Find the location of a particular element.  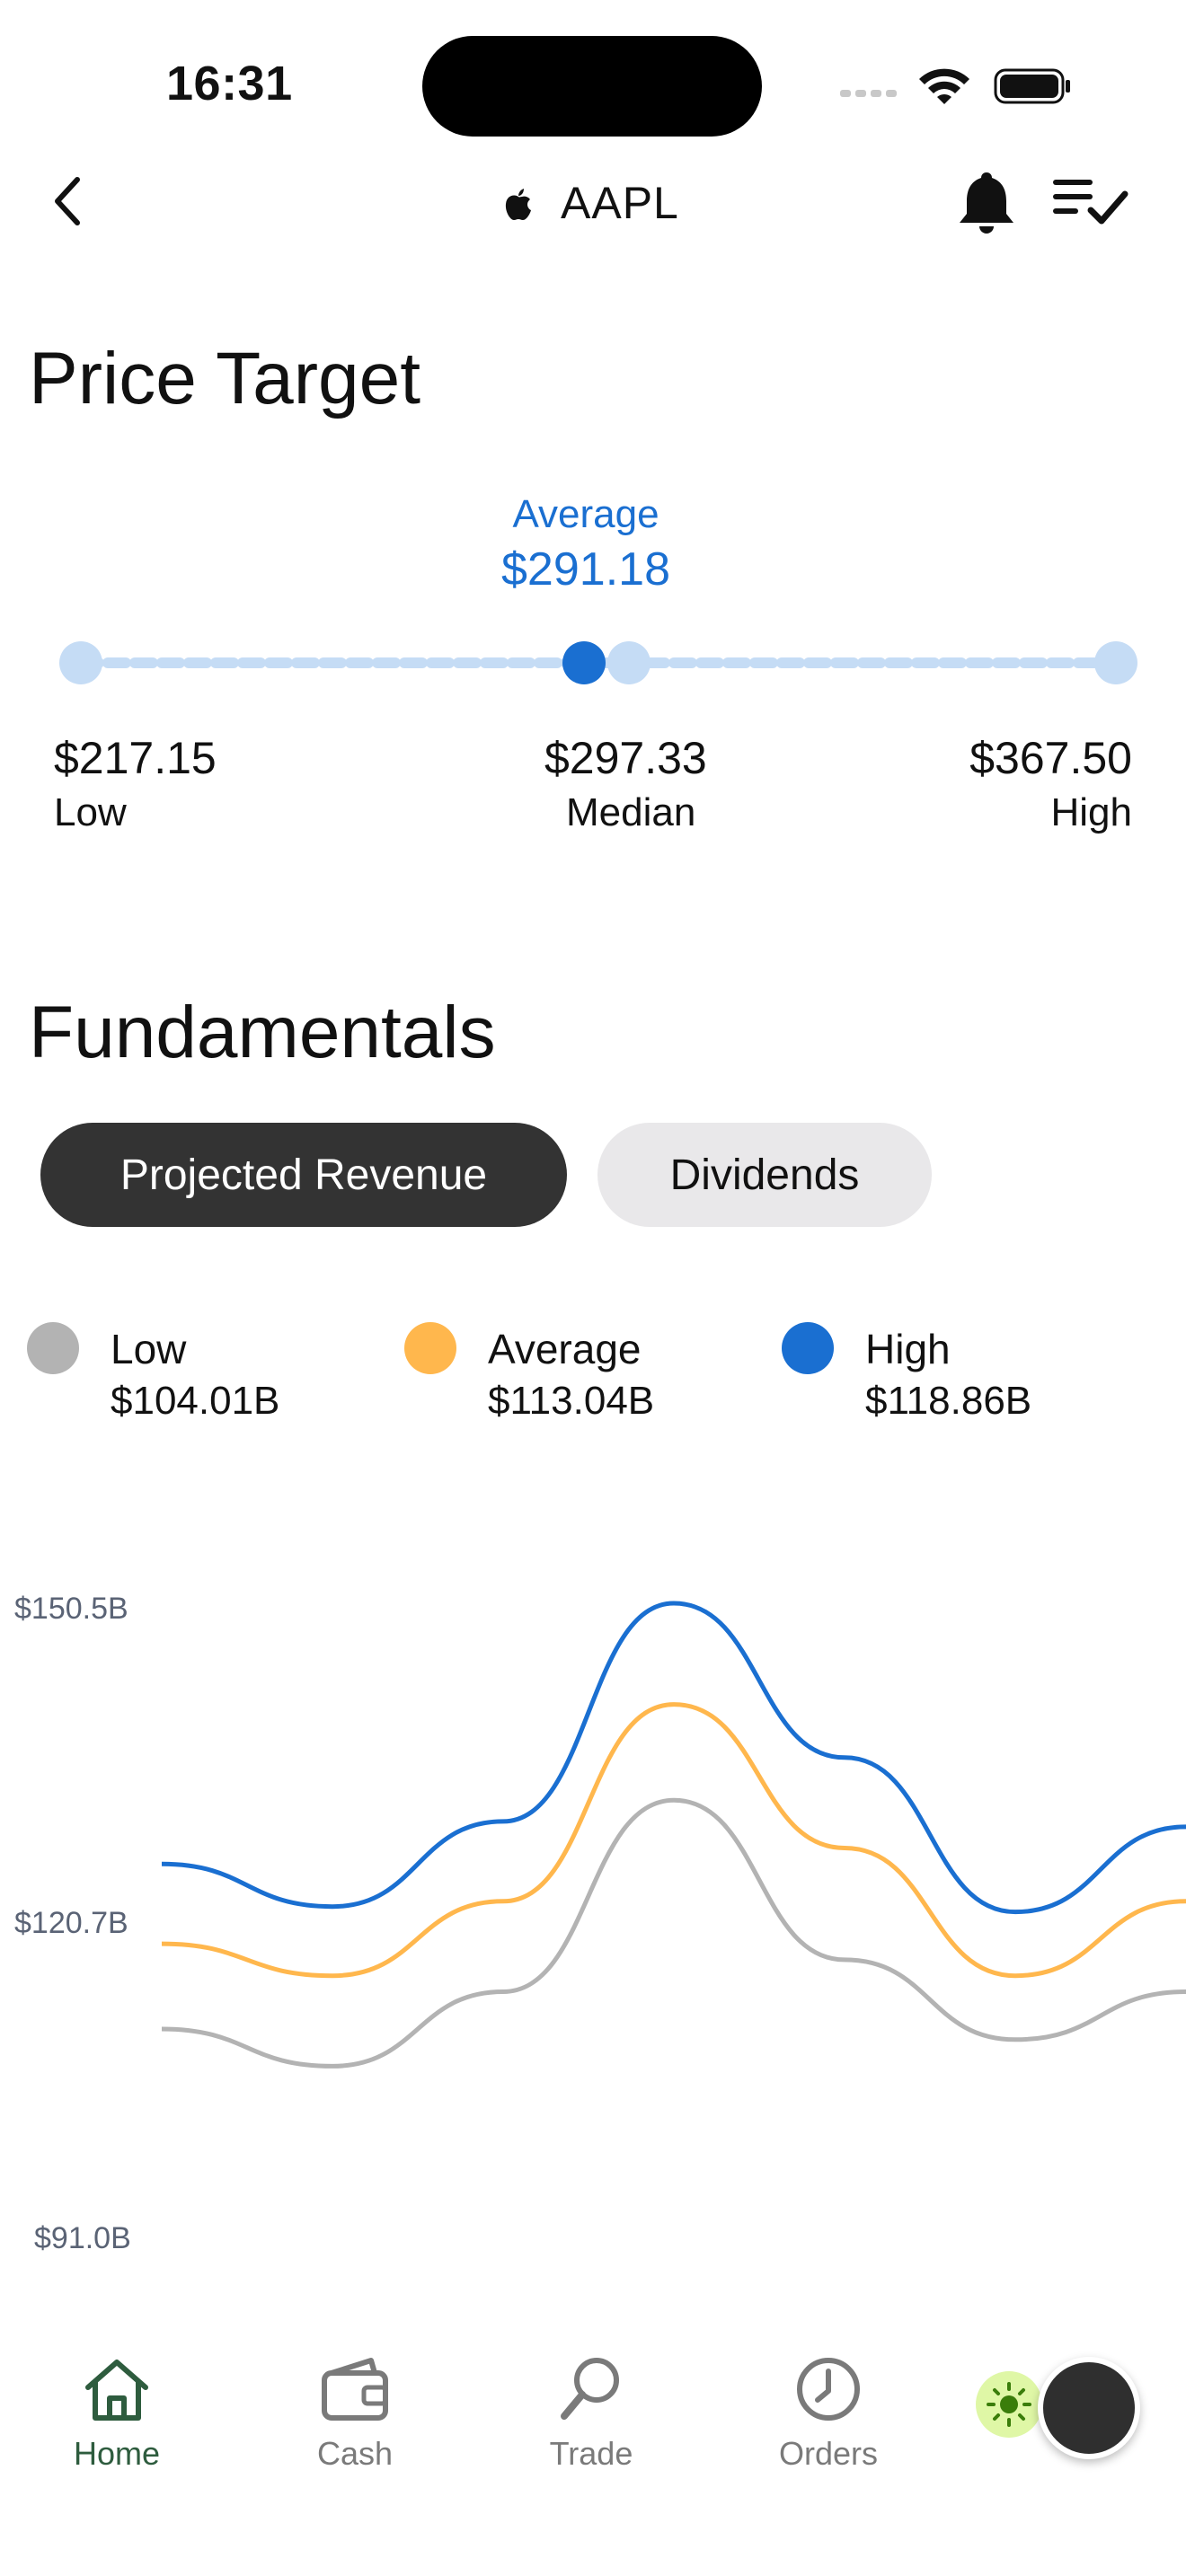

price-range-slider is located at coordinates (598, 662).